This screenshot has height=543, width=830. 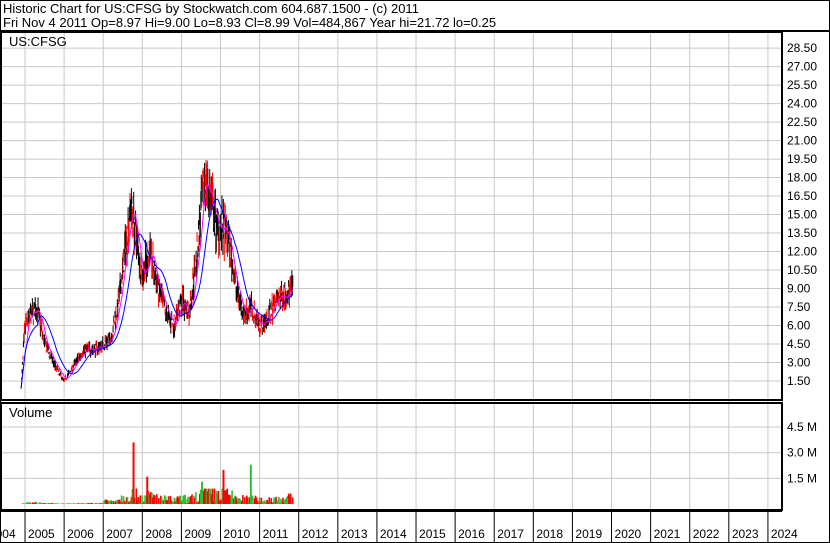 I want to click on x-tick-label: 2021, so click(x=667, y=534).